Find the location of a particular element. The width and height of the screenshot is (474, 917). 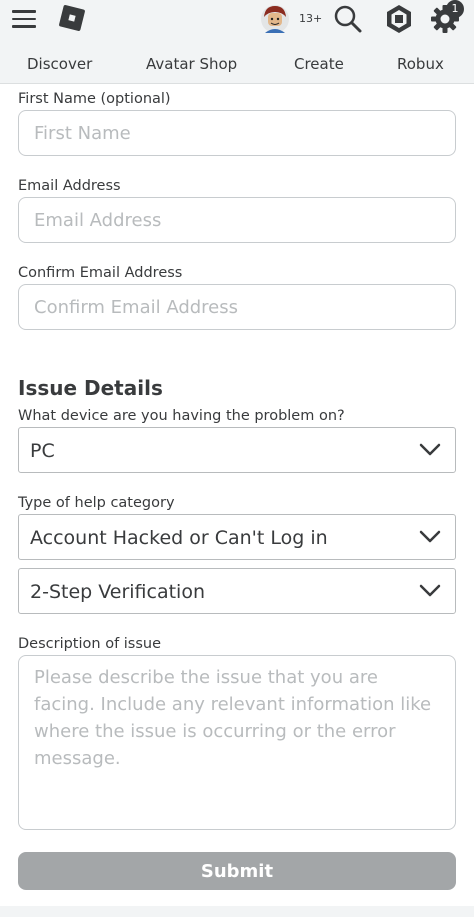

email-field is located at coordinates (237, 220).